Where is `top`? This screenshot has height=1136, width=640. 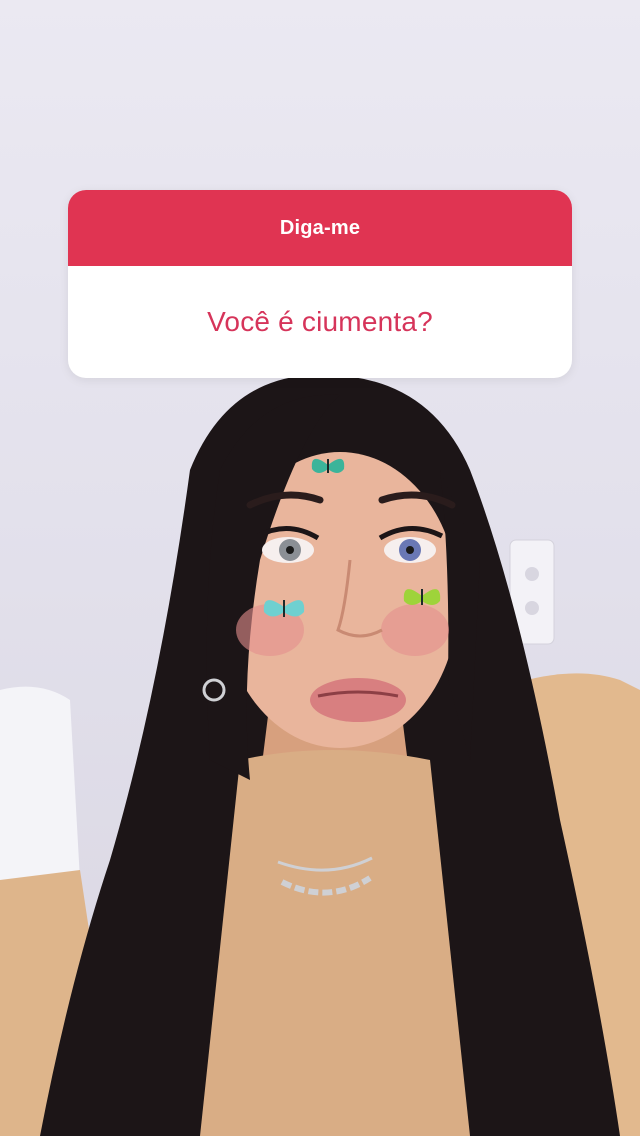
top is located at coordinates (335, 943).